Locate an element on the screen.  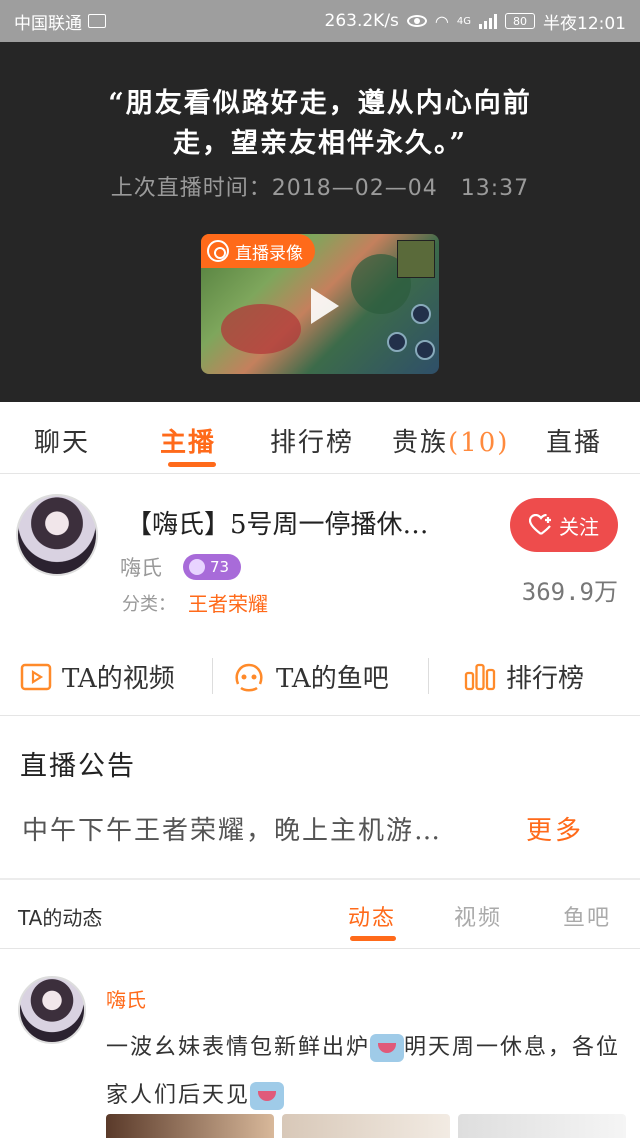
notice-title: 直播公告 is located at coordinates (78, 766).